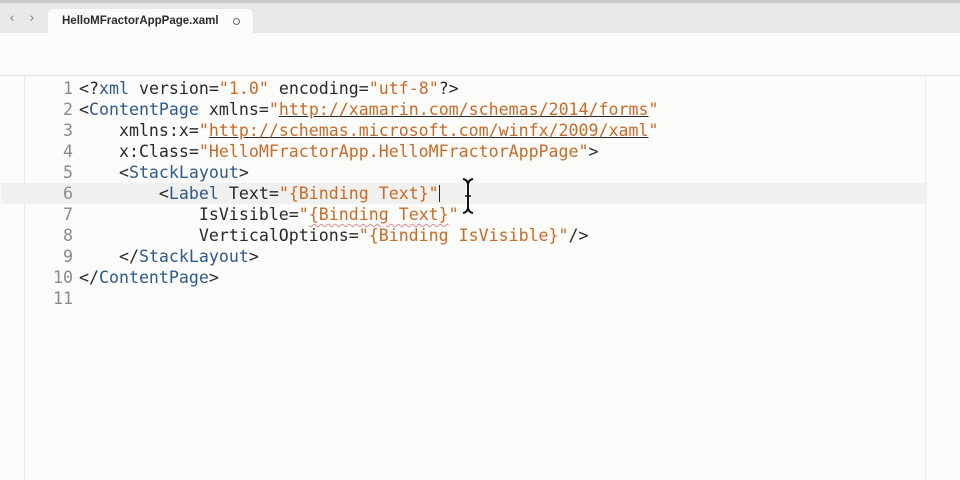 This screenshot has height=480, width=960. I want to click on line-number: 11, so click(63, 298).